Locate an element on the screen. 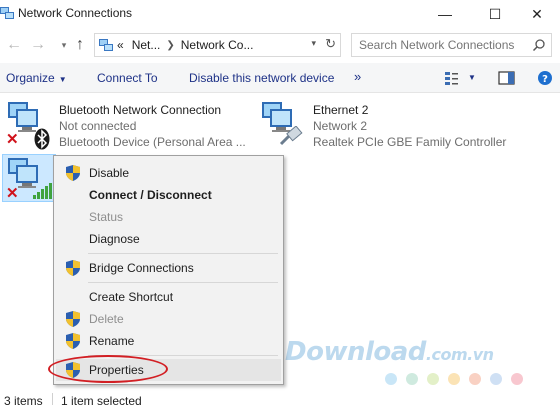 The width and height of the screenshot is (560, 407). forward-arrow-icon: → is located at coordinates (38, 44).